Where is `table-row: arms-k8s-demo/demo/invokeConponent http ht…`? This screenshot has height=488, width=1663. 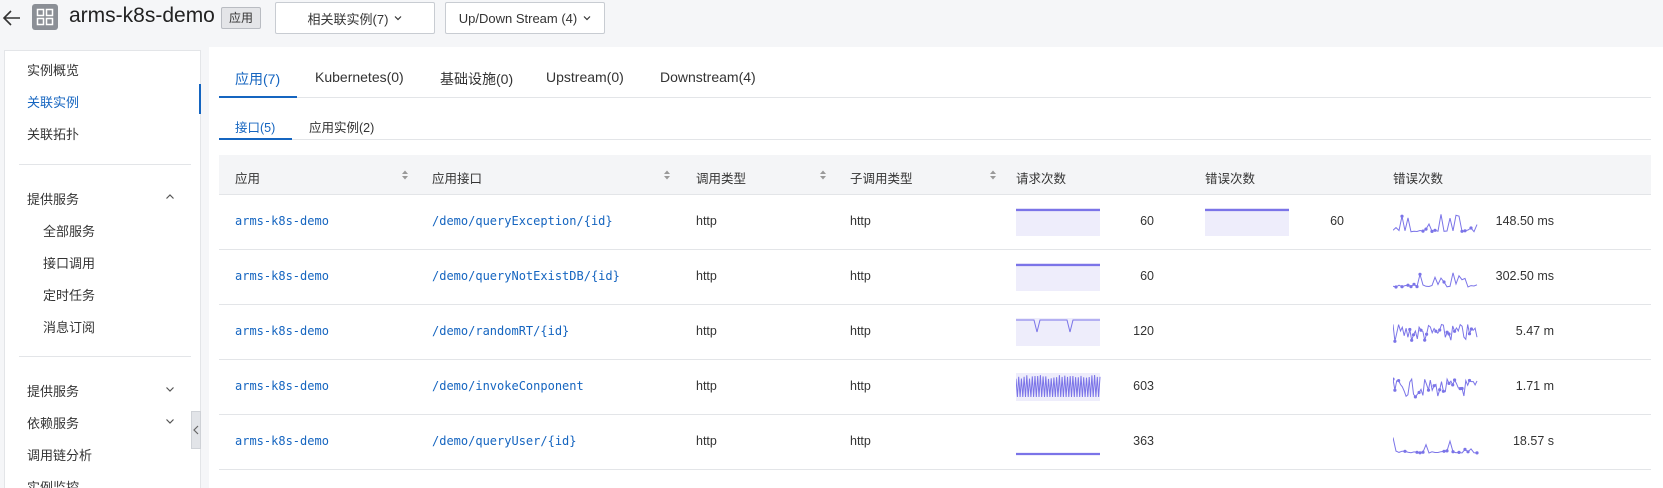 table-row: arms-k8s-demo/demo/invokeConponent http ht… is located at coordinates (935, 387).